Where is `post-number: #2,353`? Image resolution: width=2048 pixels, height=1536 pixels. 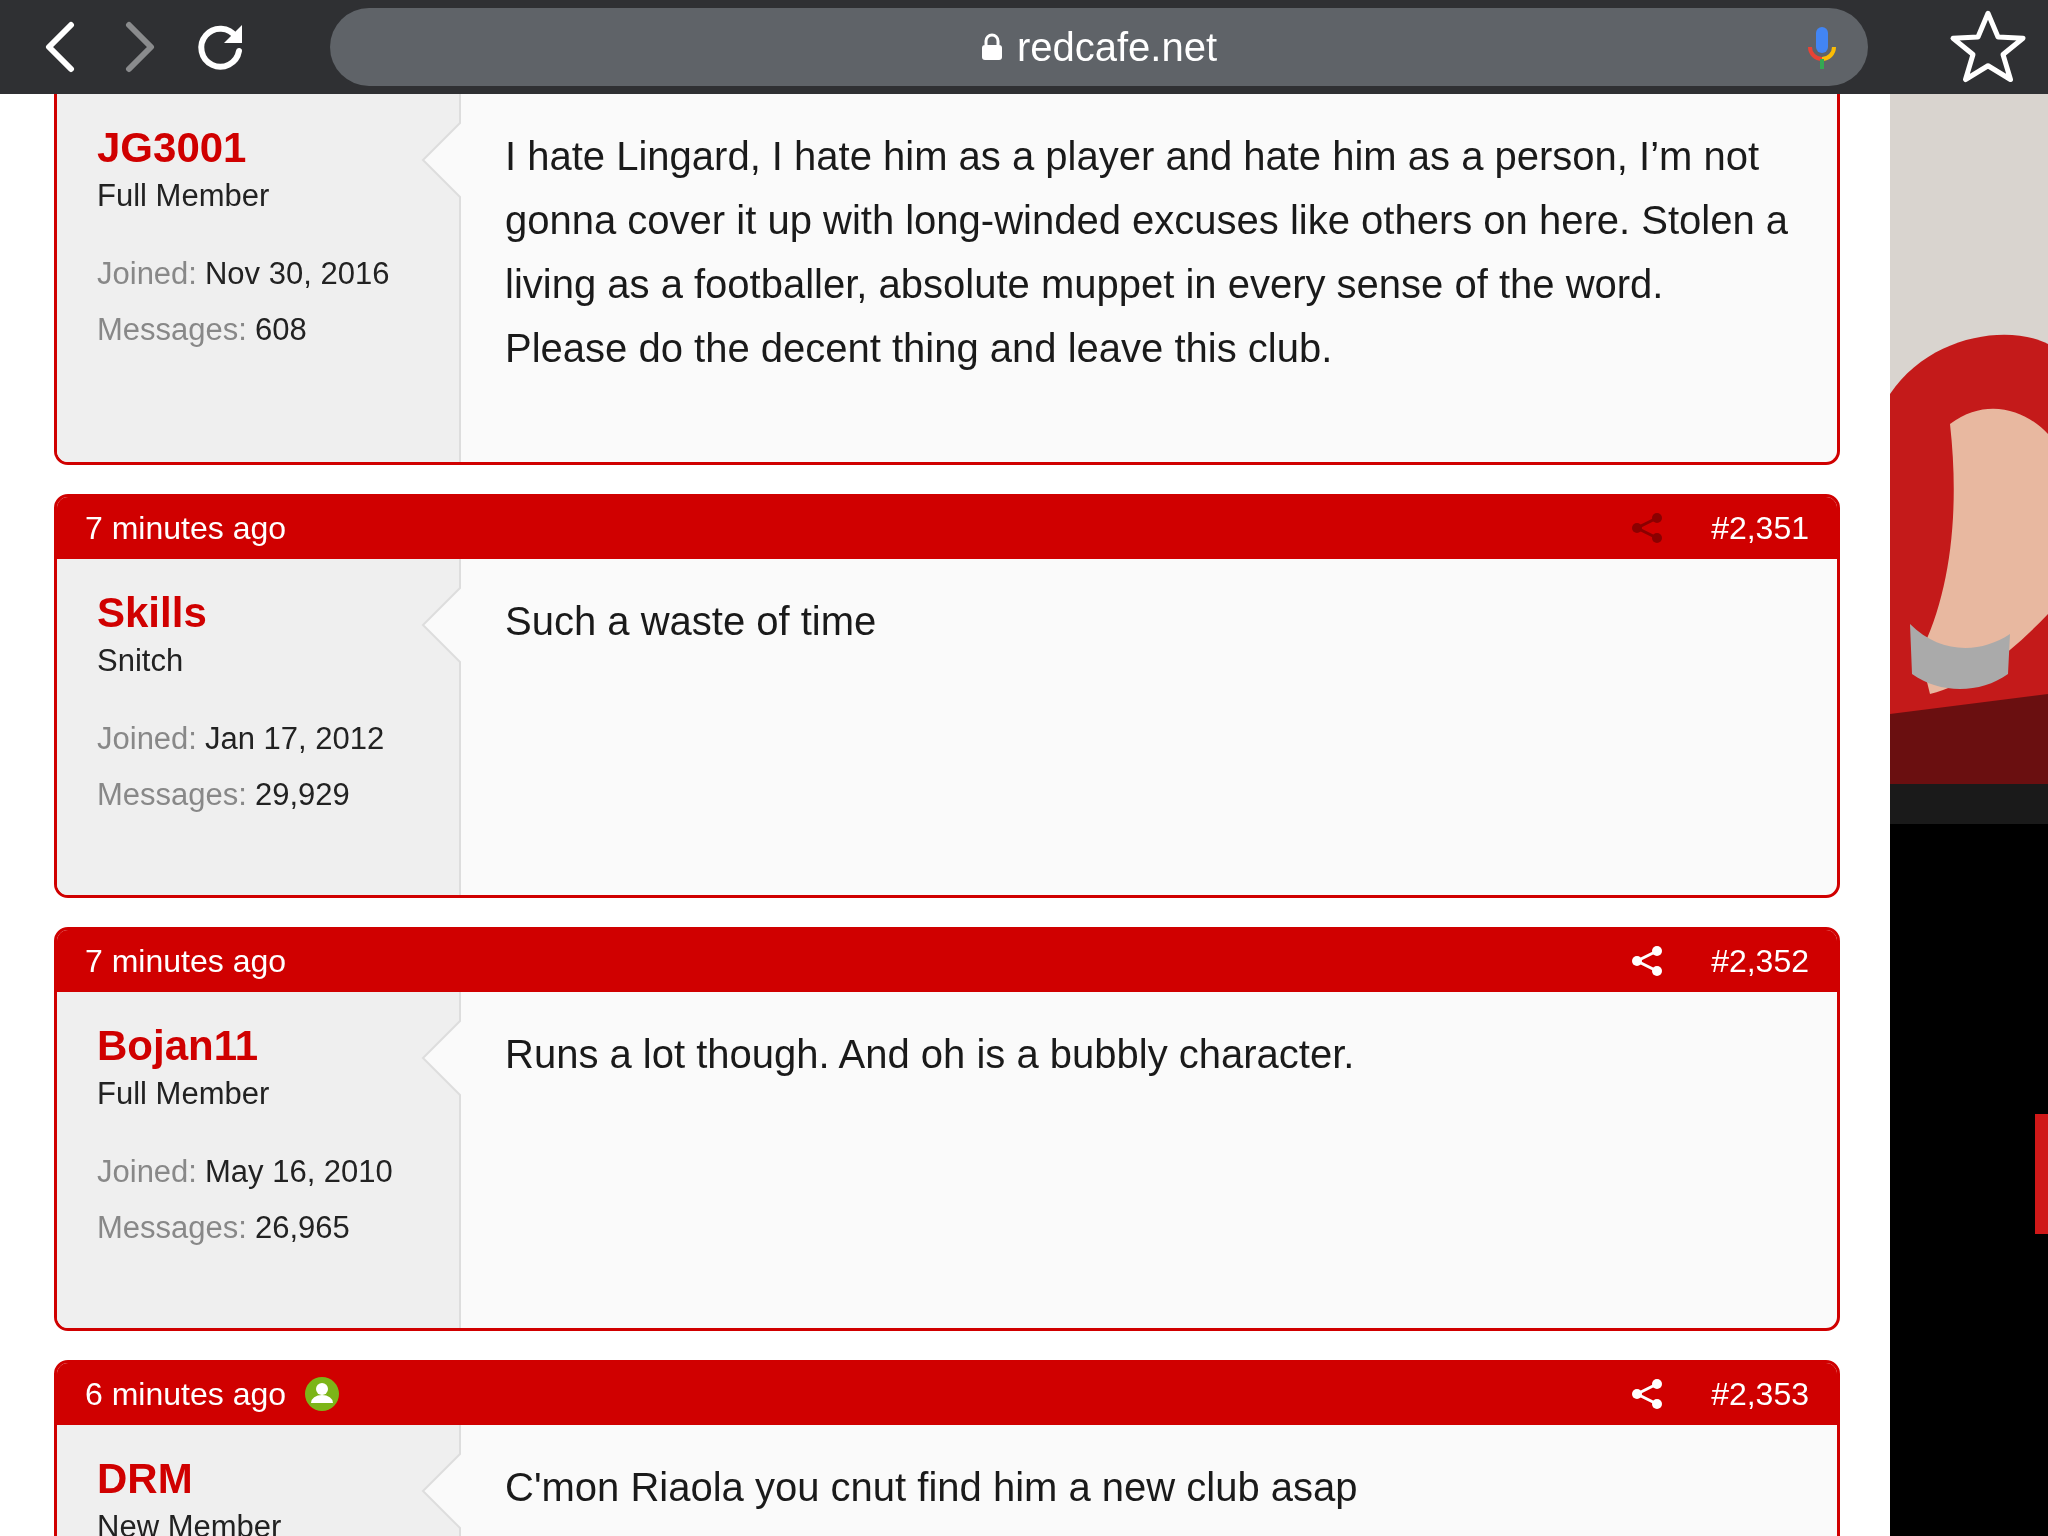
post-number: #2,353 is located at coordinates (1760, 1394).